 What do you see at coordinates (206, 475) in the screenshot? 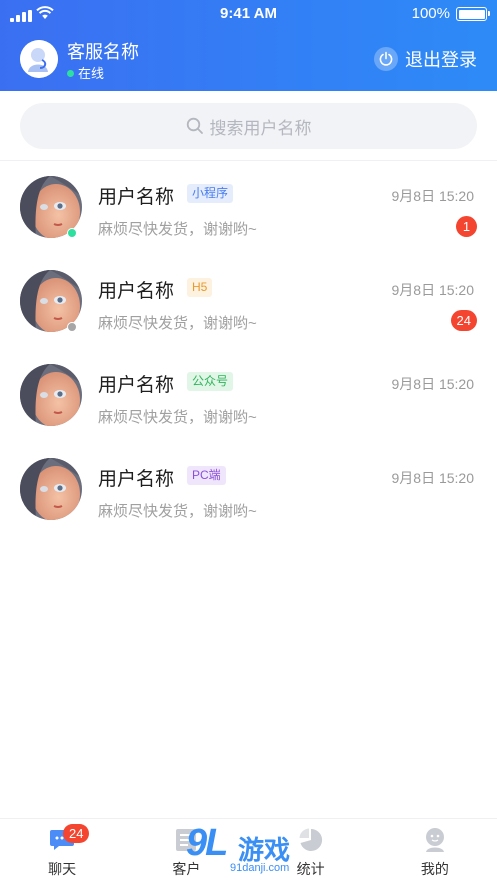
I see `channel-tag: PC端` at bounding box center [206, 475].